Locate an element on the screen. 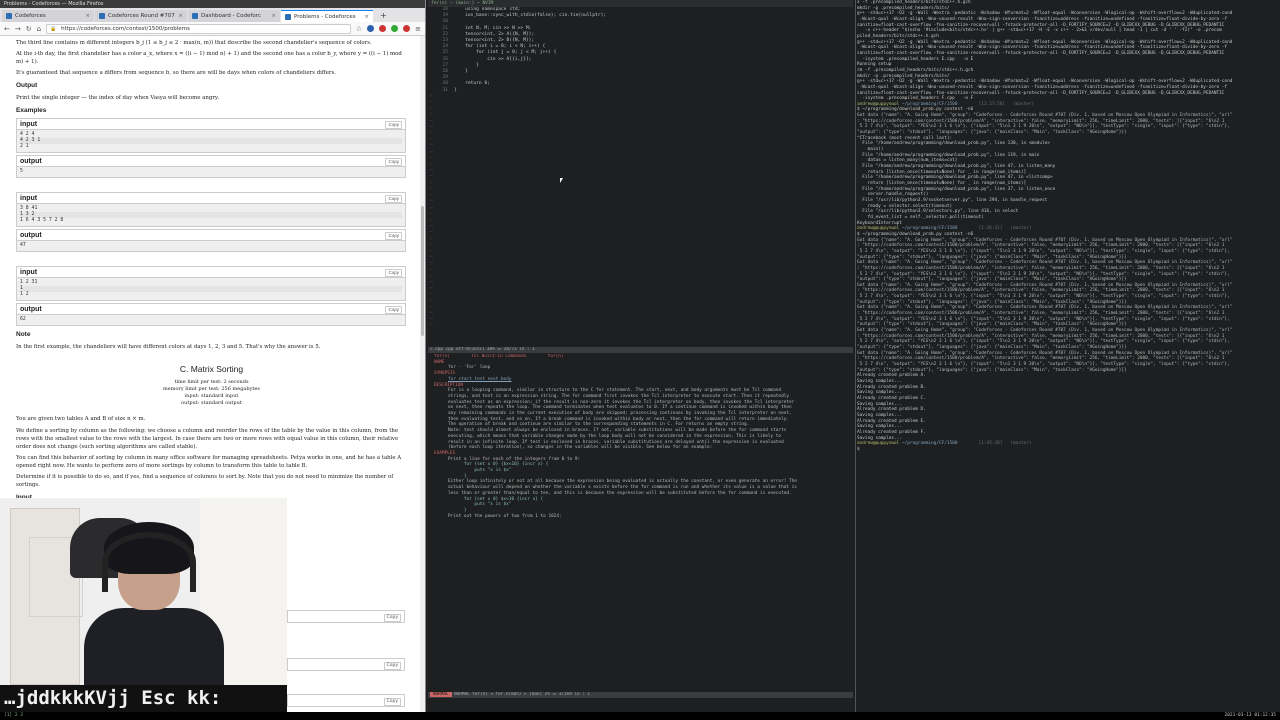 The image size is (1280, 720). time-limit: time limit per test: 2 seconds is located at coordinates (211, 382).